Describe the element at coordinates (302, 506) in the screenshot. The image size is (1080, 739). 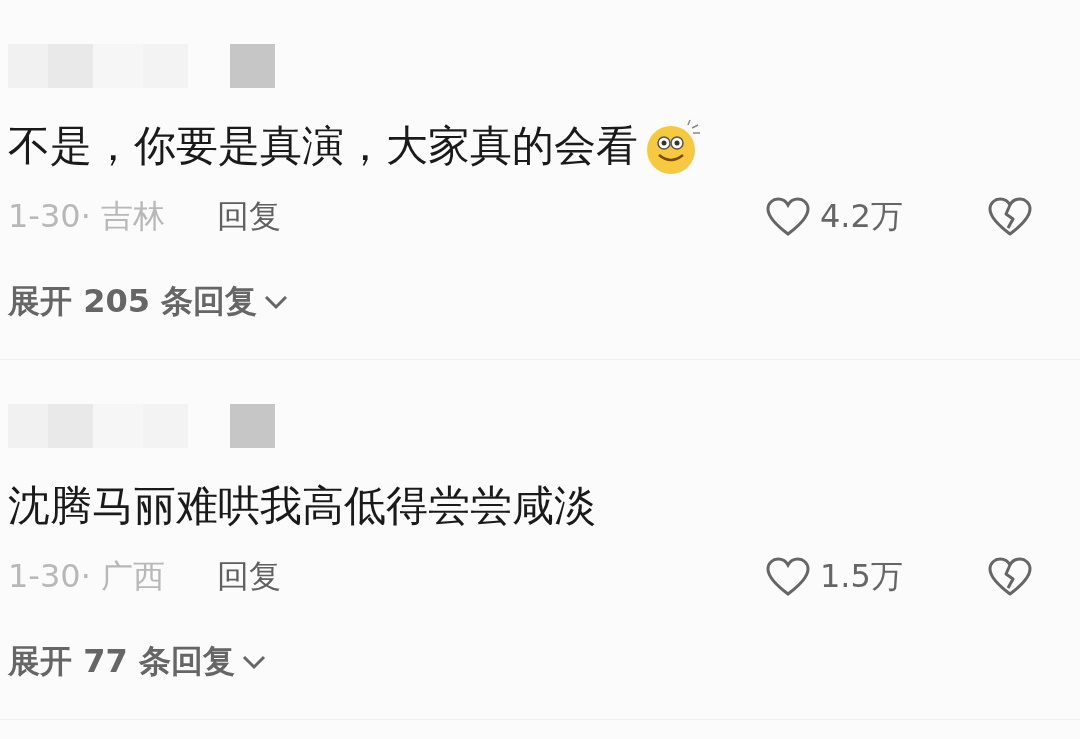
I see `comment-text: 沈腾马丽难哄我高低得尝尝咸淡` at that location.